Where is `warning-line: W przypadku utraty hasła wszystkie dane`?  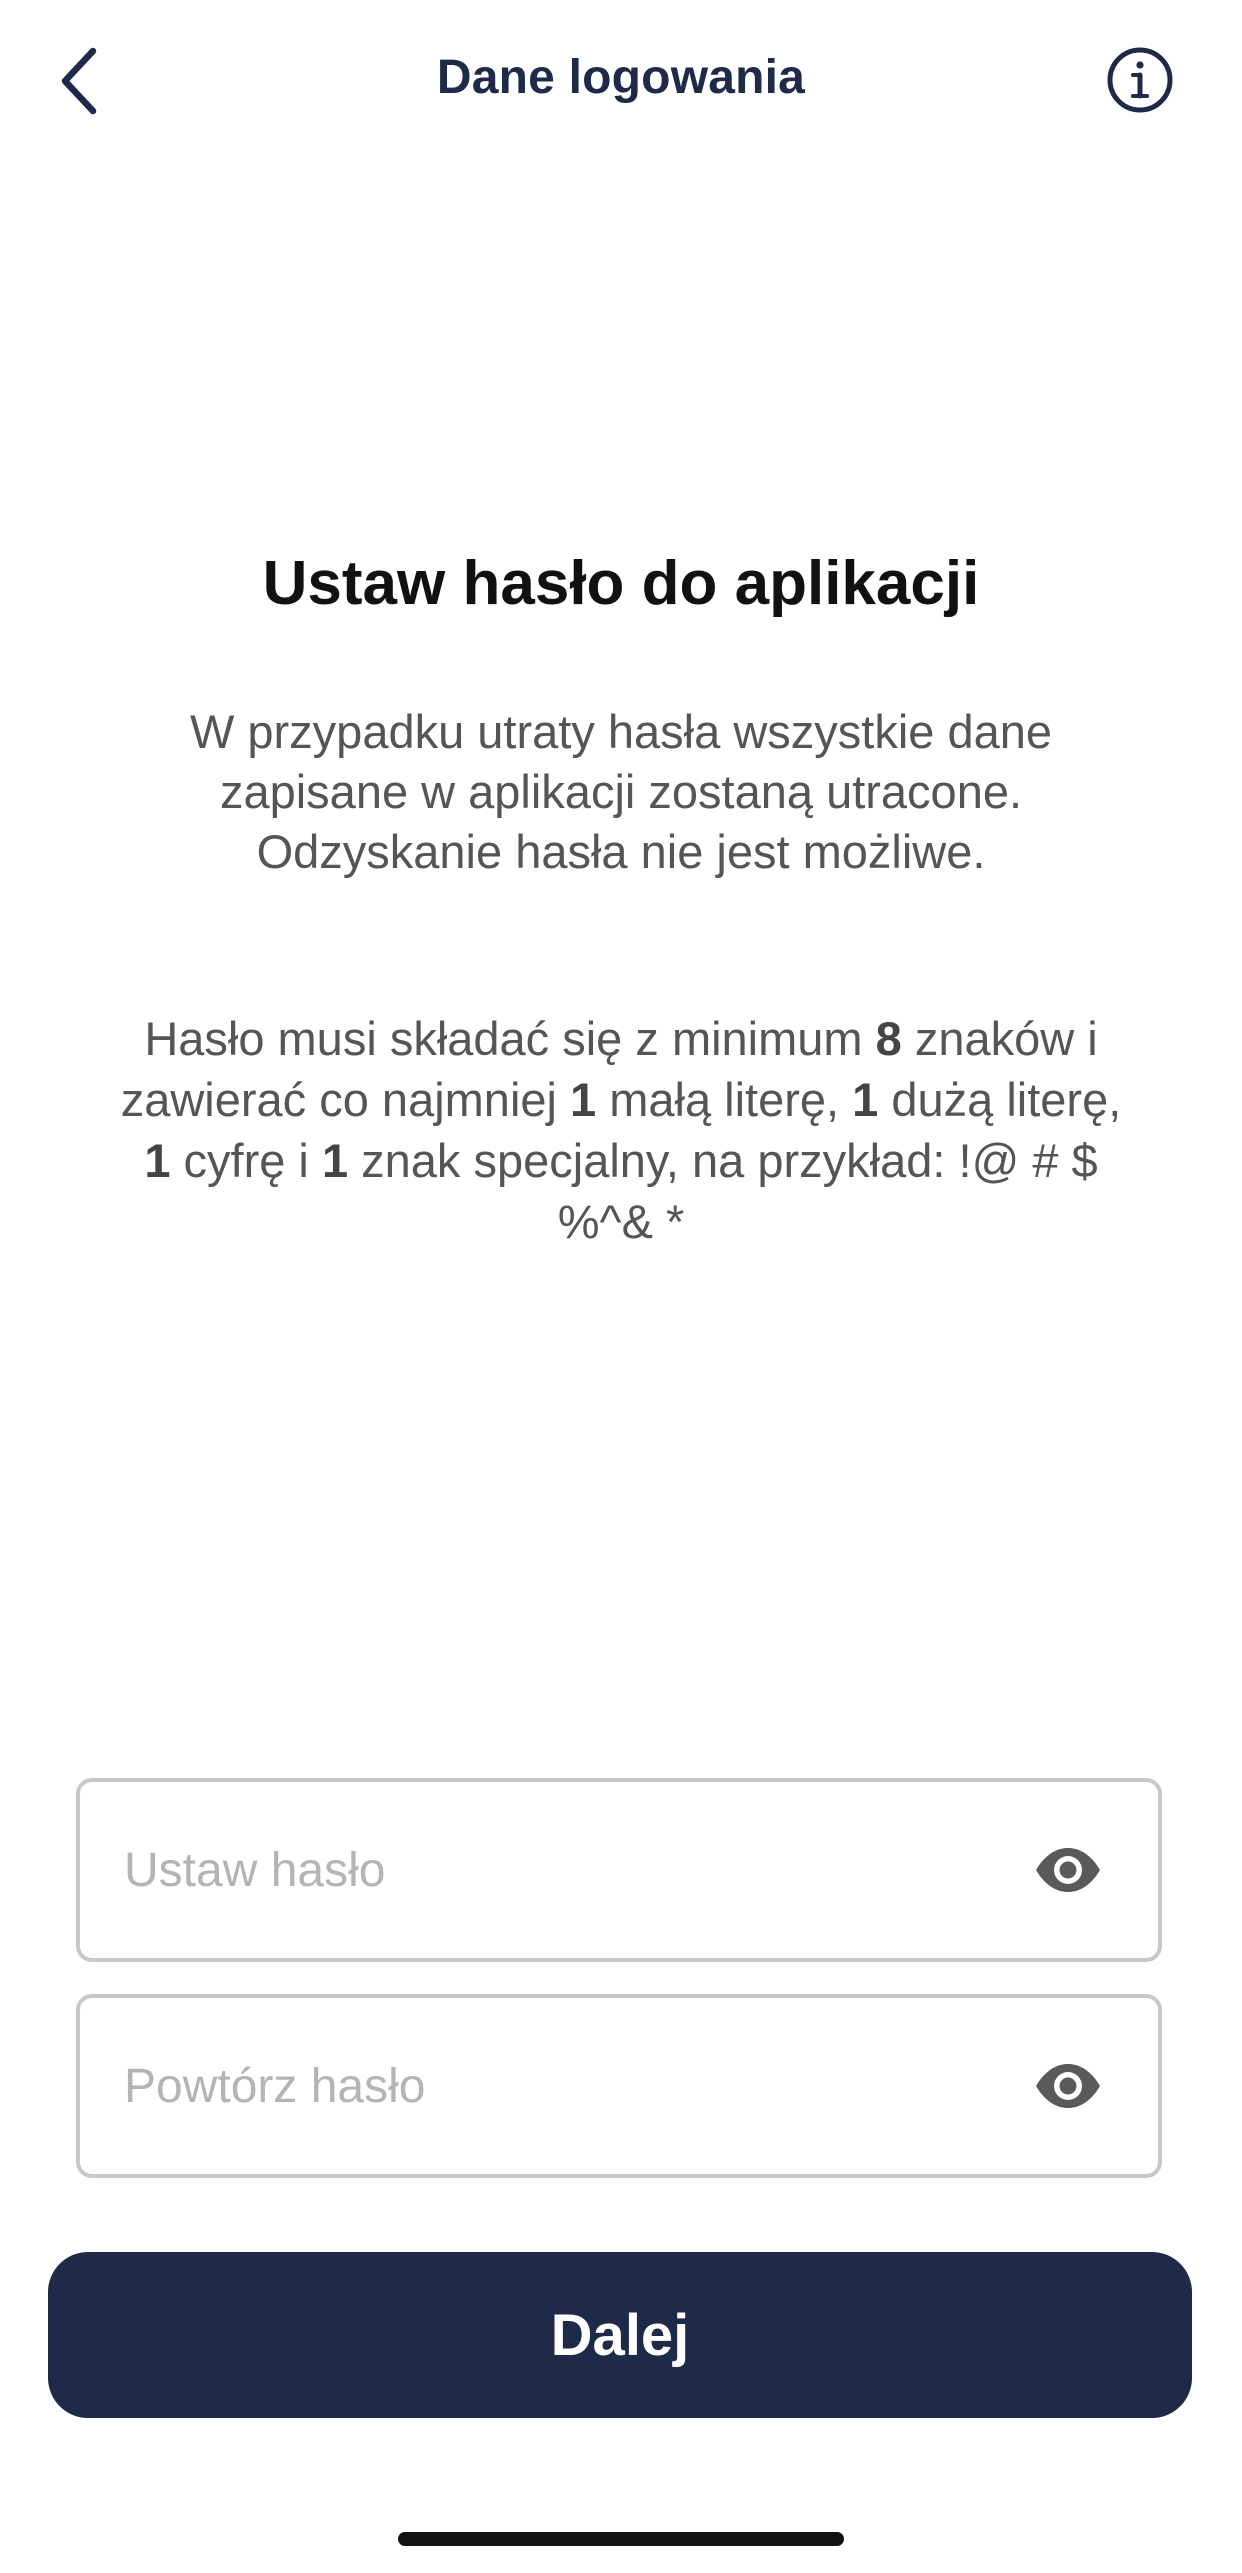 warning-line: W przypadku utraty hasła wszystkie dane is located at coordinates (621, 731).